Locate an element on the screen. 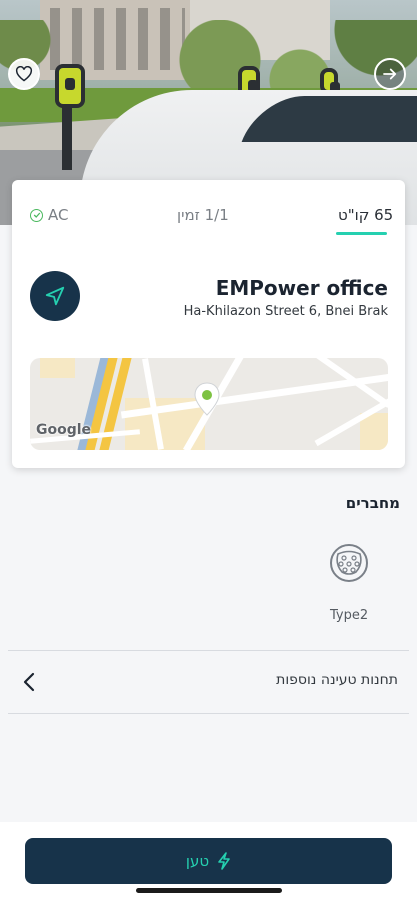 The width and height of the screenshot is (417, 900). lightning-bolt-icon is located at coordinates (224, 861).